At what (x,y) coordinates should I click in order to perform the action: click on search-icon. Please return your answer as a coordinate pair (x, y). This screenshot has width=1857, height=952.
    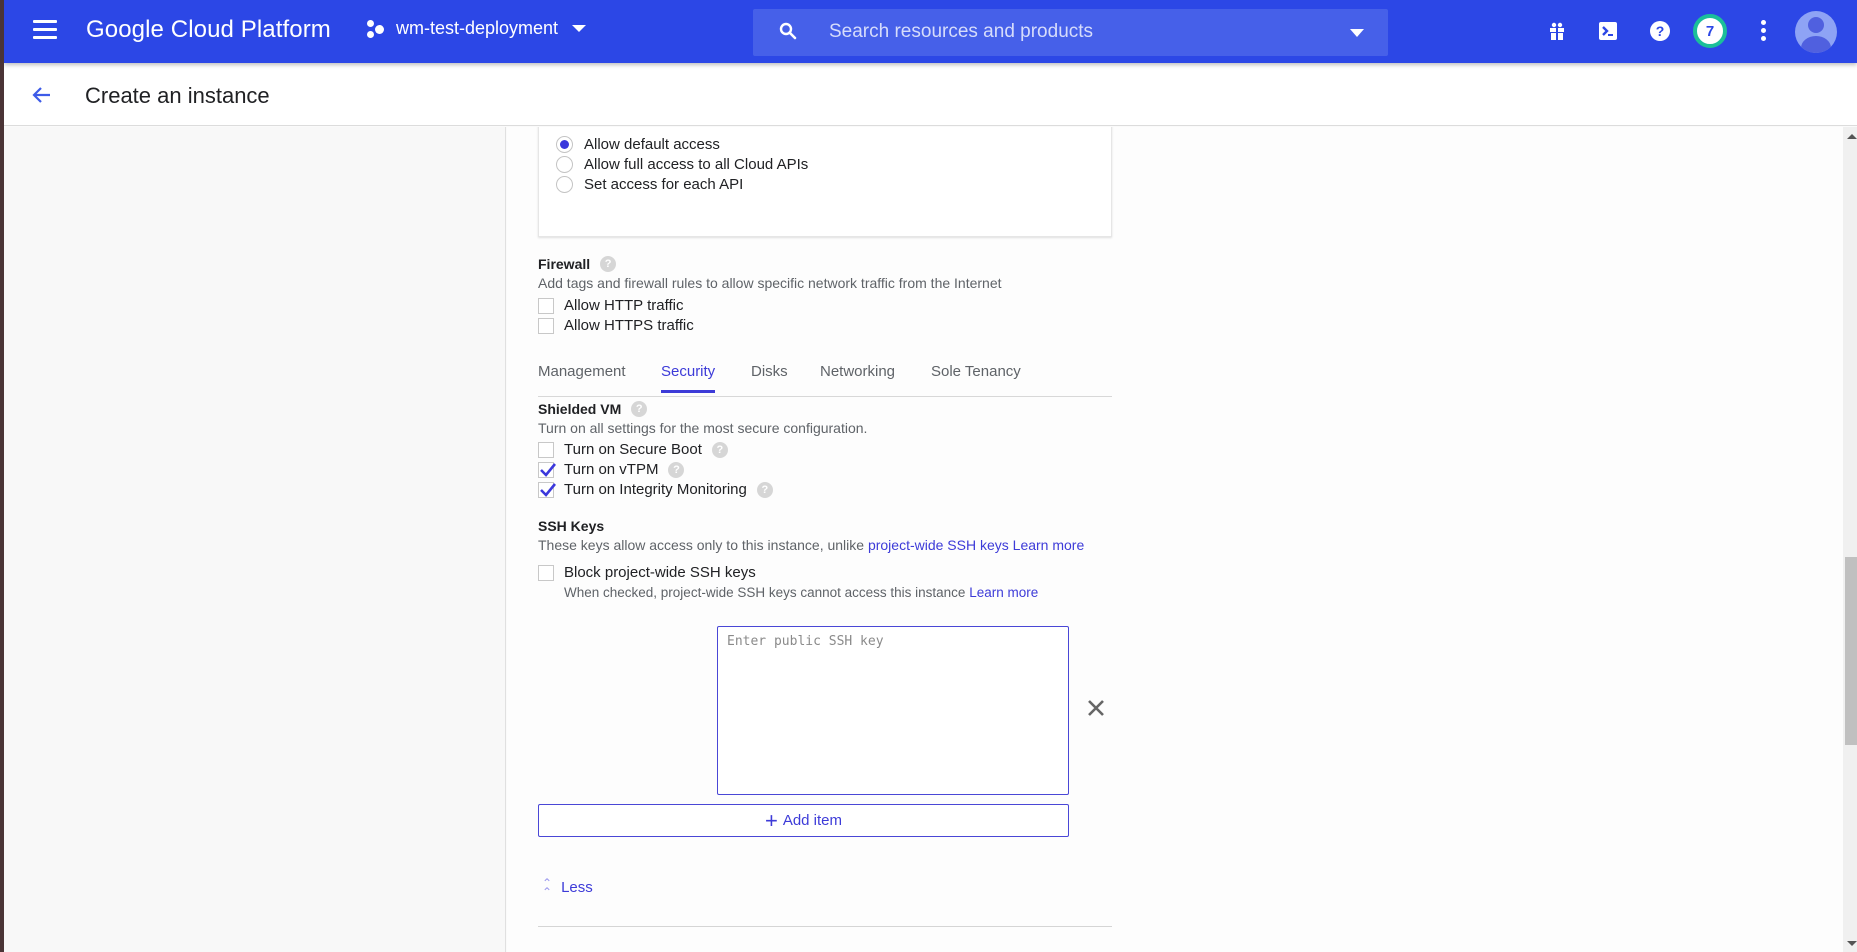
    Looking at the image, I should click on (788, 31).